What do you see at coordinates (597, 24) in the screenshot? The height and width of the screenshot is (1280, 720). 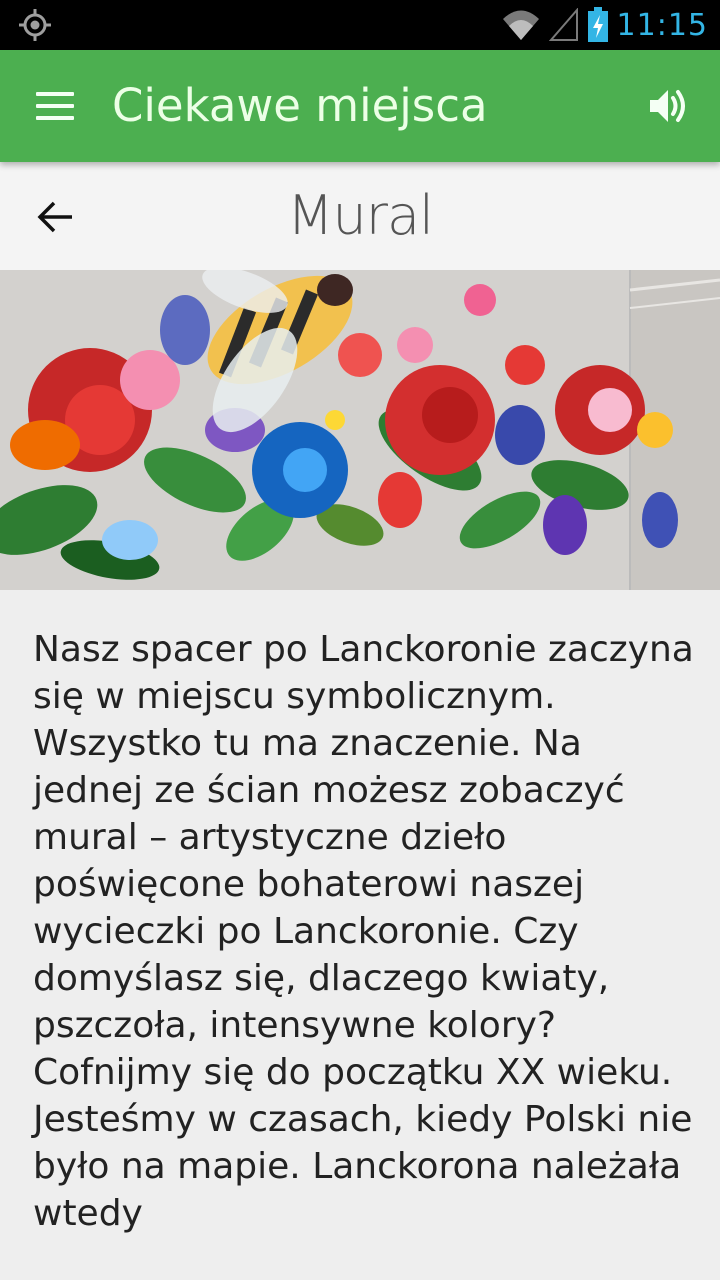 I see `battery-charging-icon` at bounding box center [597, 24].